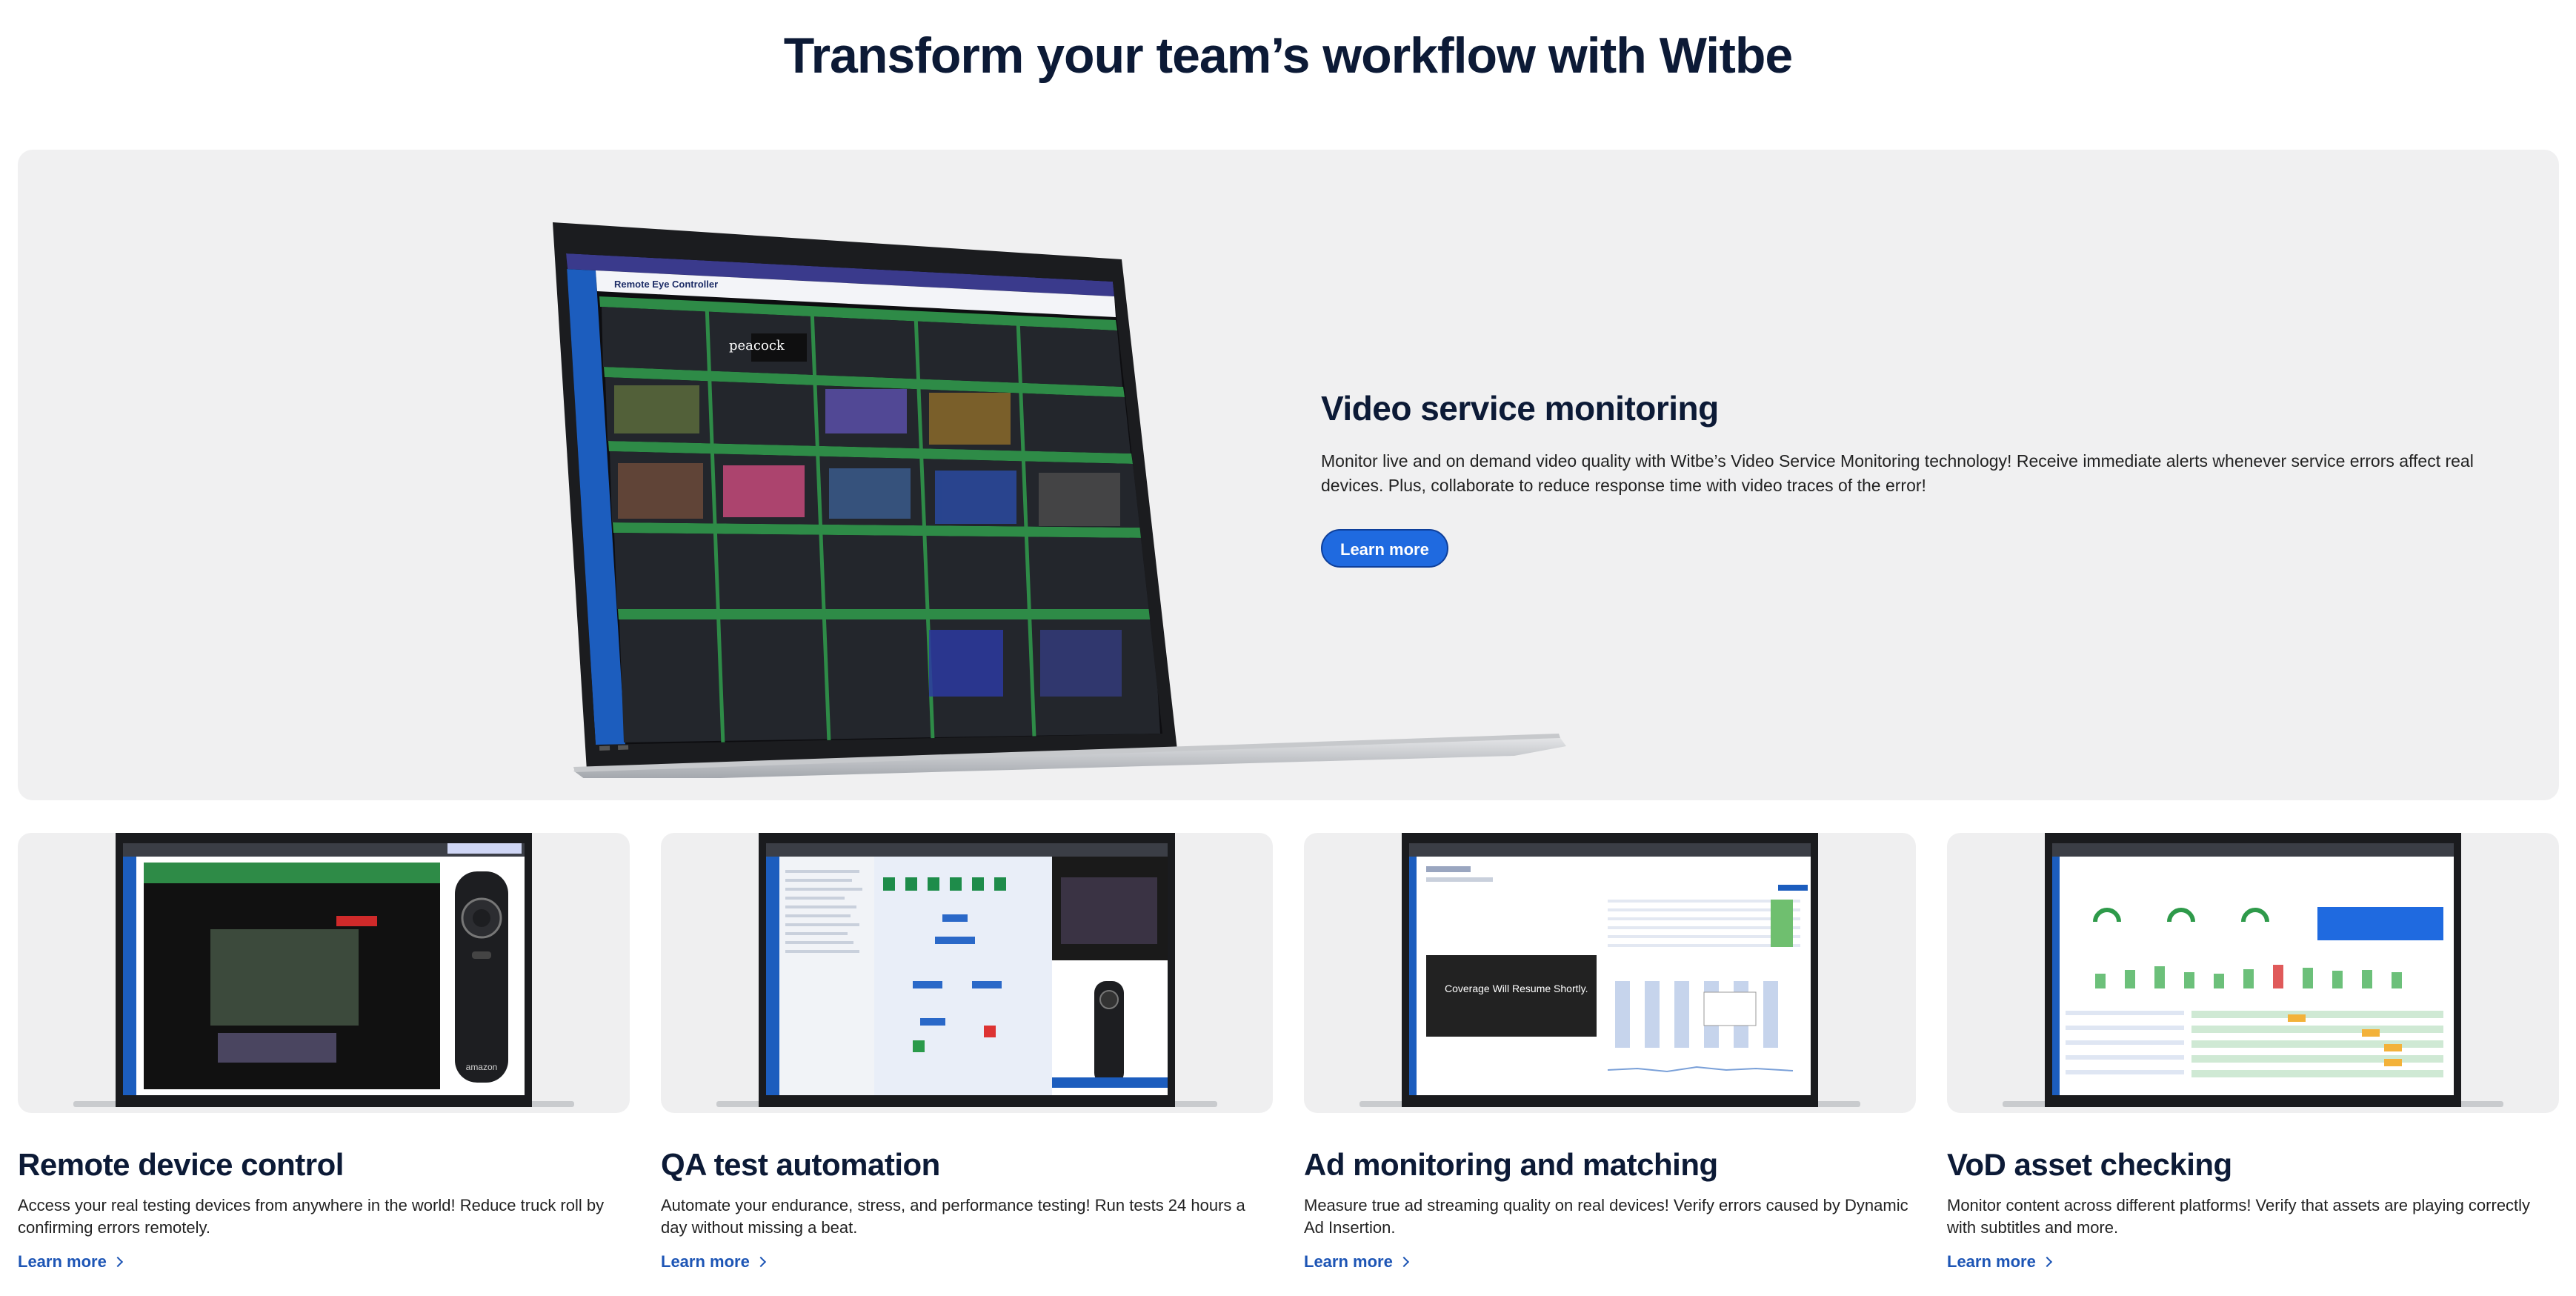 The image size is (2576, 1296). I want to click on card-media: amazon, so click(324, 973).